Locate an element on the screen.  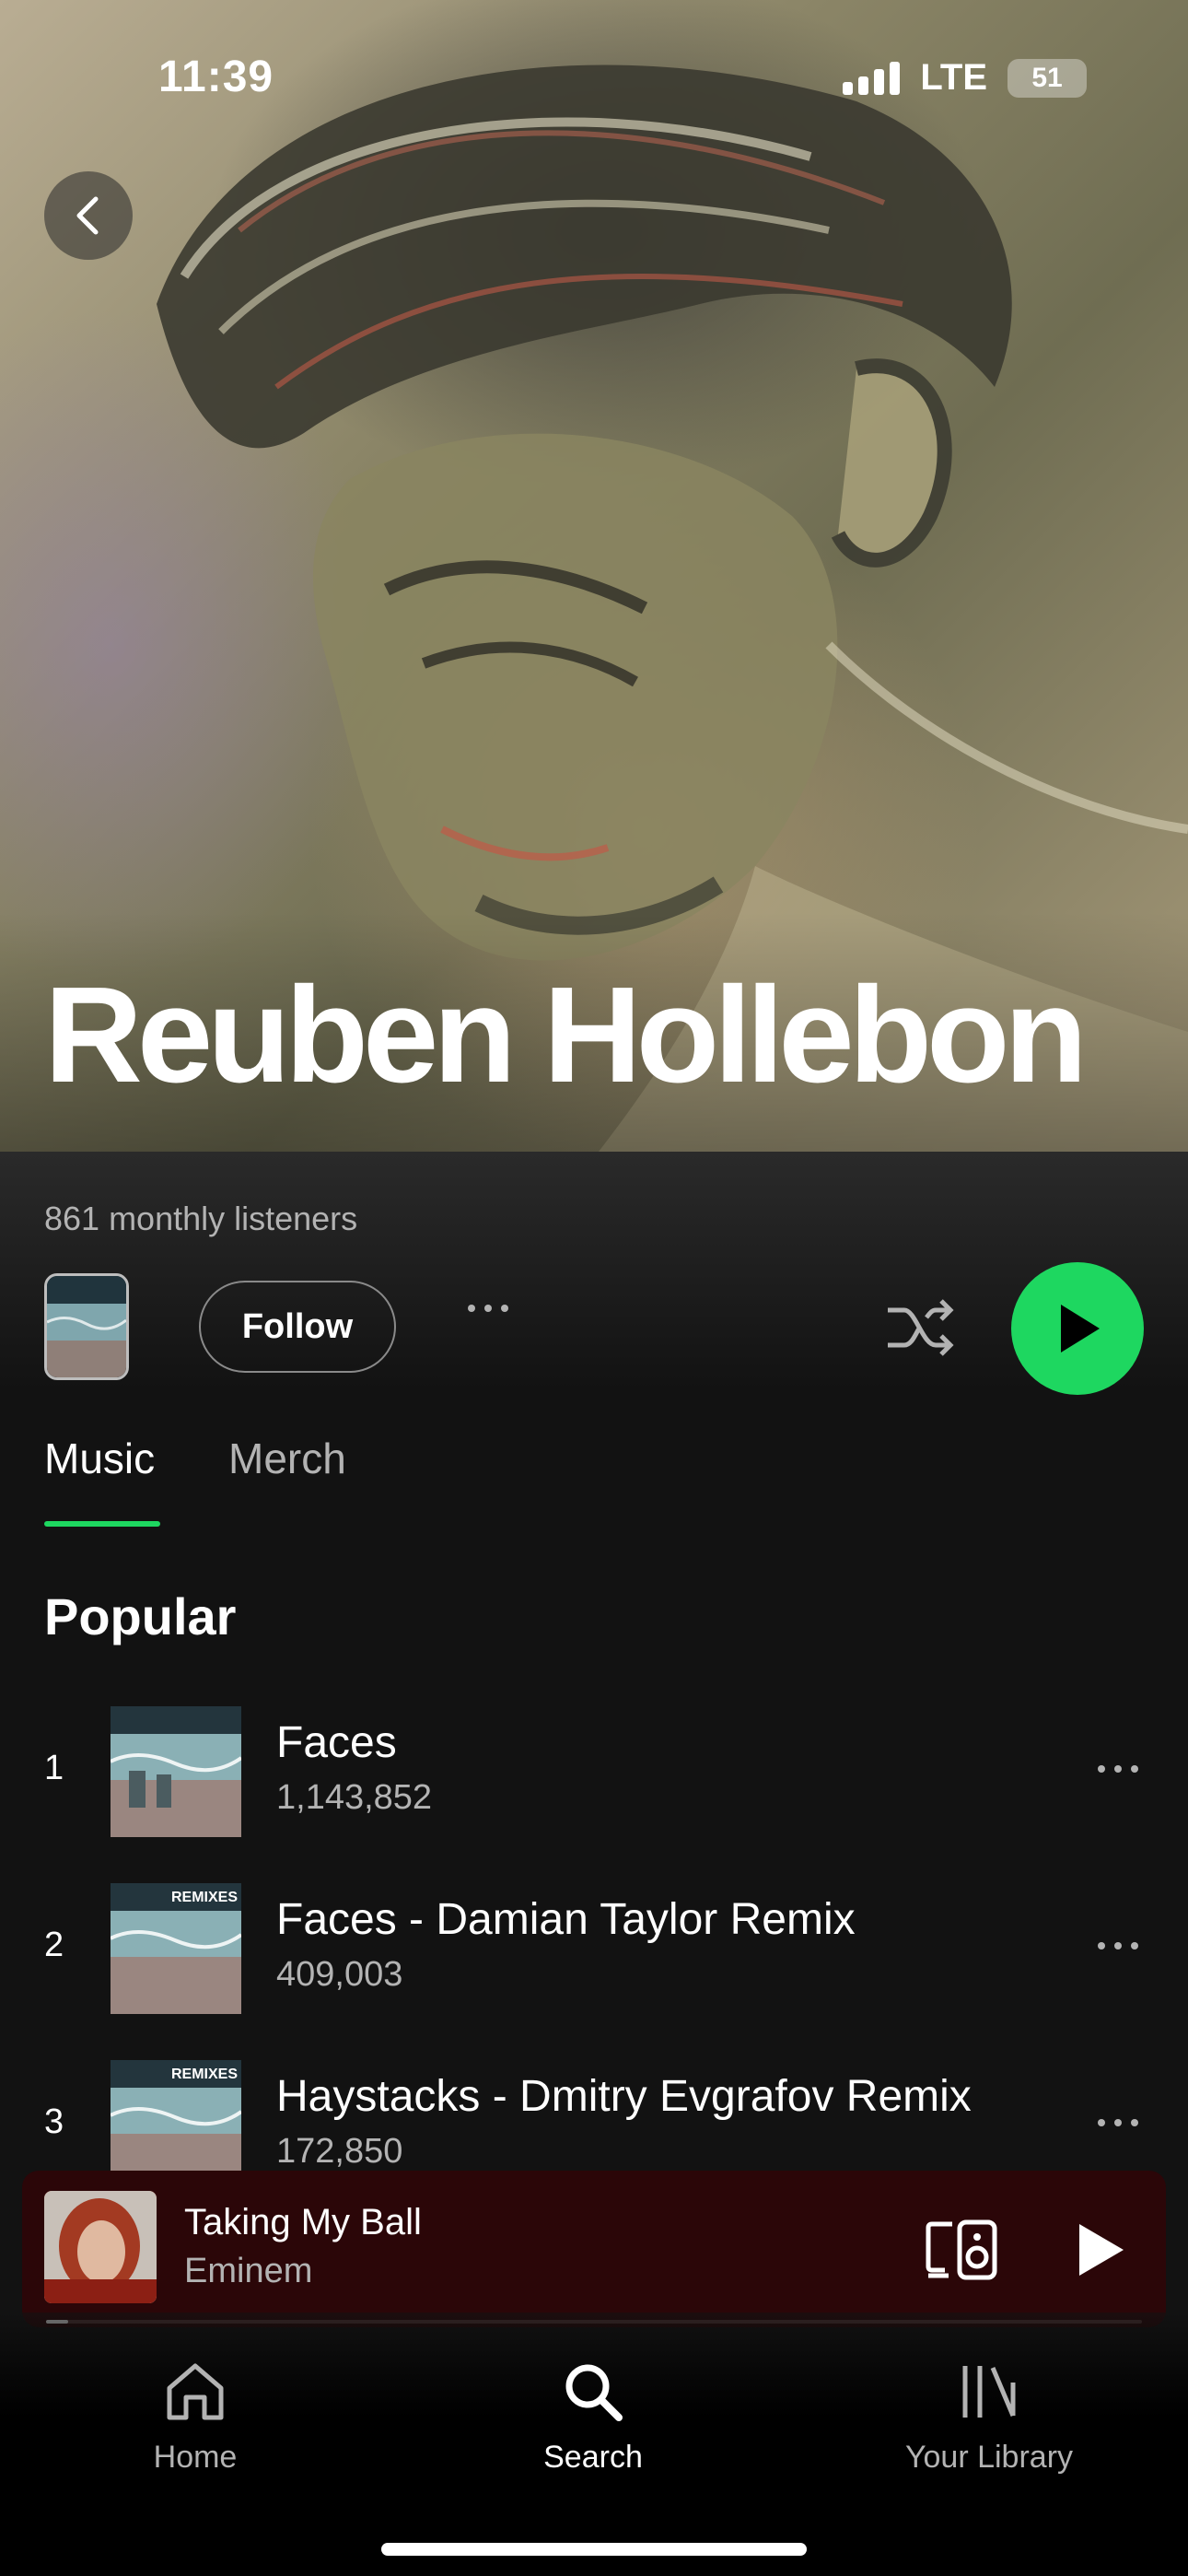
active-tab-indicator is located at coordinates (102, 1524).